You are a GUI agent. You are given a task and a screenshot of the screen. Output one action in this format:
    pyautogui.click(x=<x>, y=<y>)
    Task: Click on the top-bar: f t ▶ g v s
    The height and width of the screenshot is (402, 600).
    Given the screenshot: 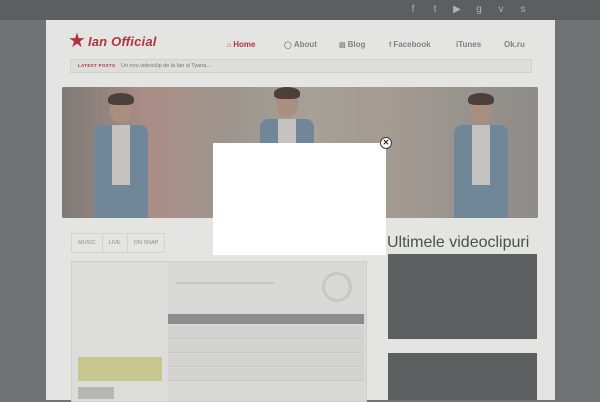 What is the action you would take?
    pyautogui.click(x=300, y=10)
    